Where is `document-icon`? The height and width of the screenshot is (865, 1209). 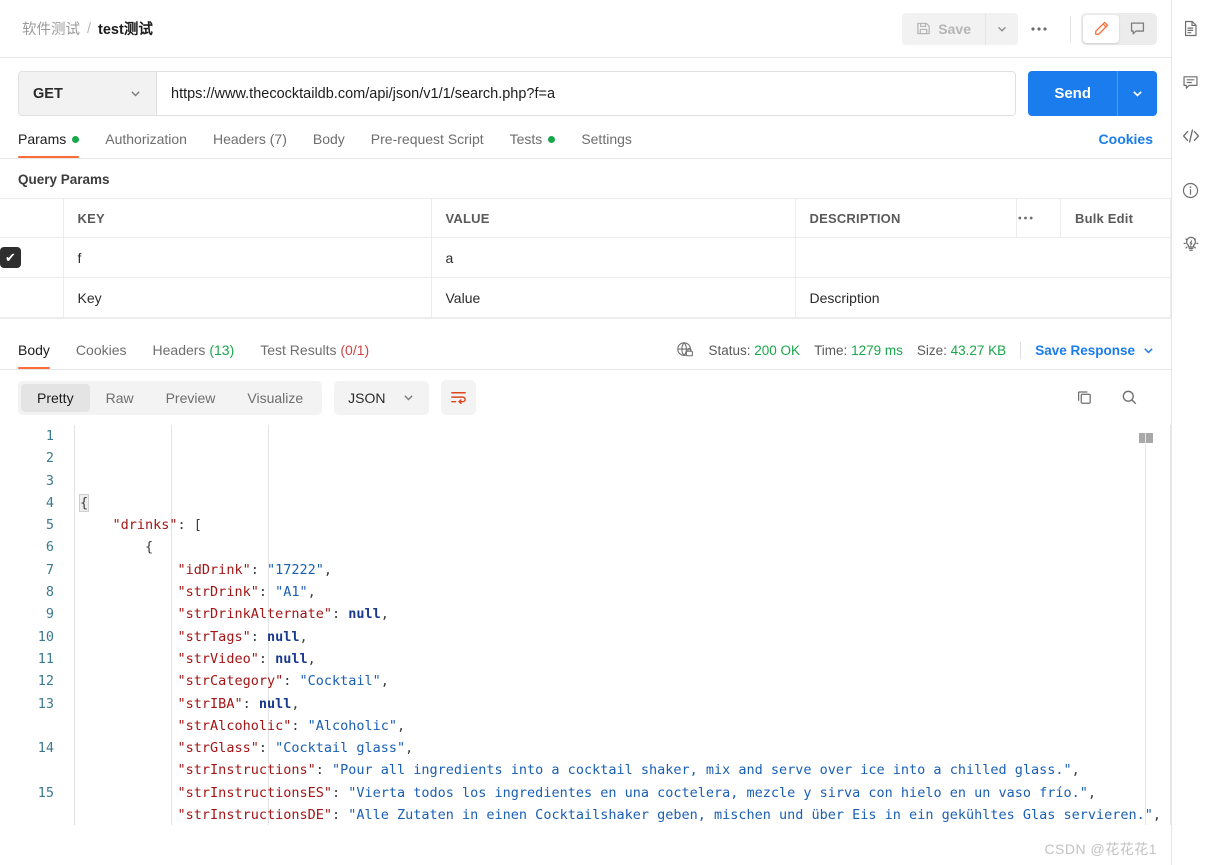 document-icon is located at coordinates (1191, 28).